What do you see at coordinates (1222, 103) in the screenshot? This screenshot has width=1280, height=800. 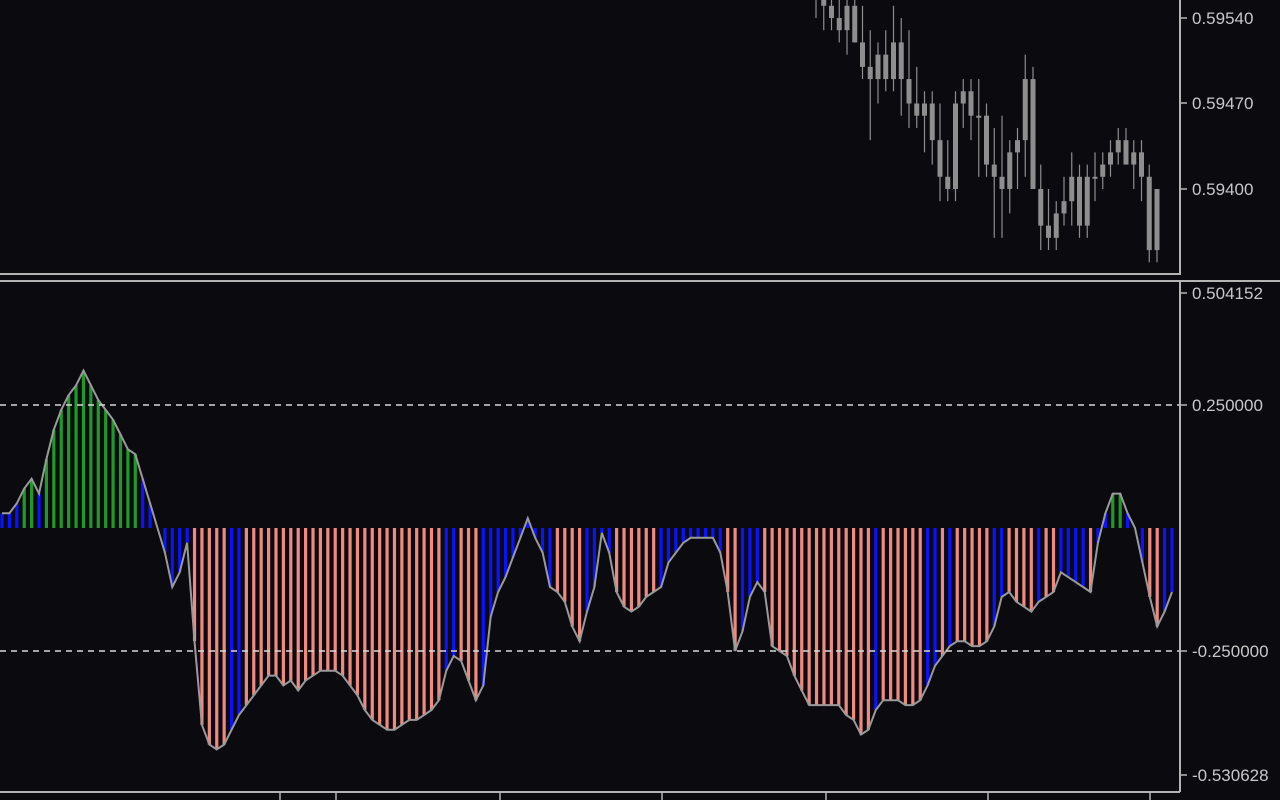 I see `price-tick-label: 0.59470` at bounding box center [1222, 103].